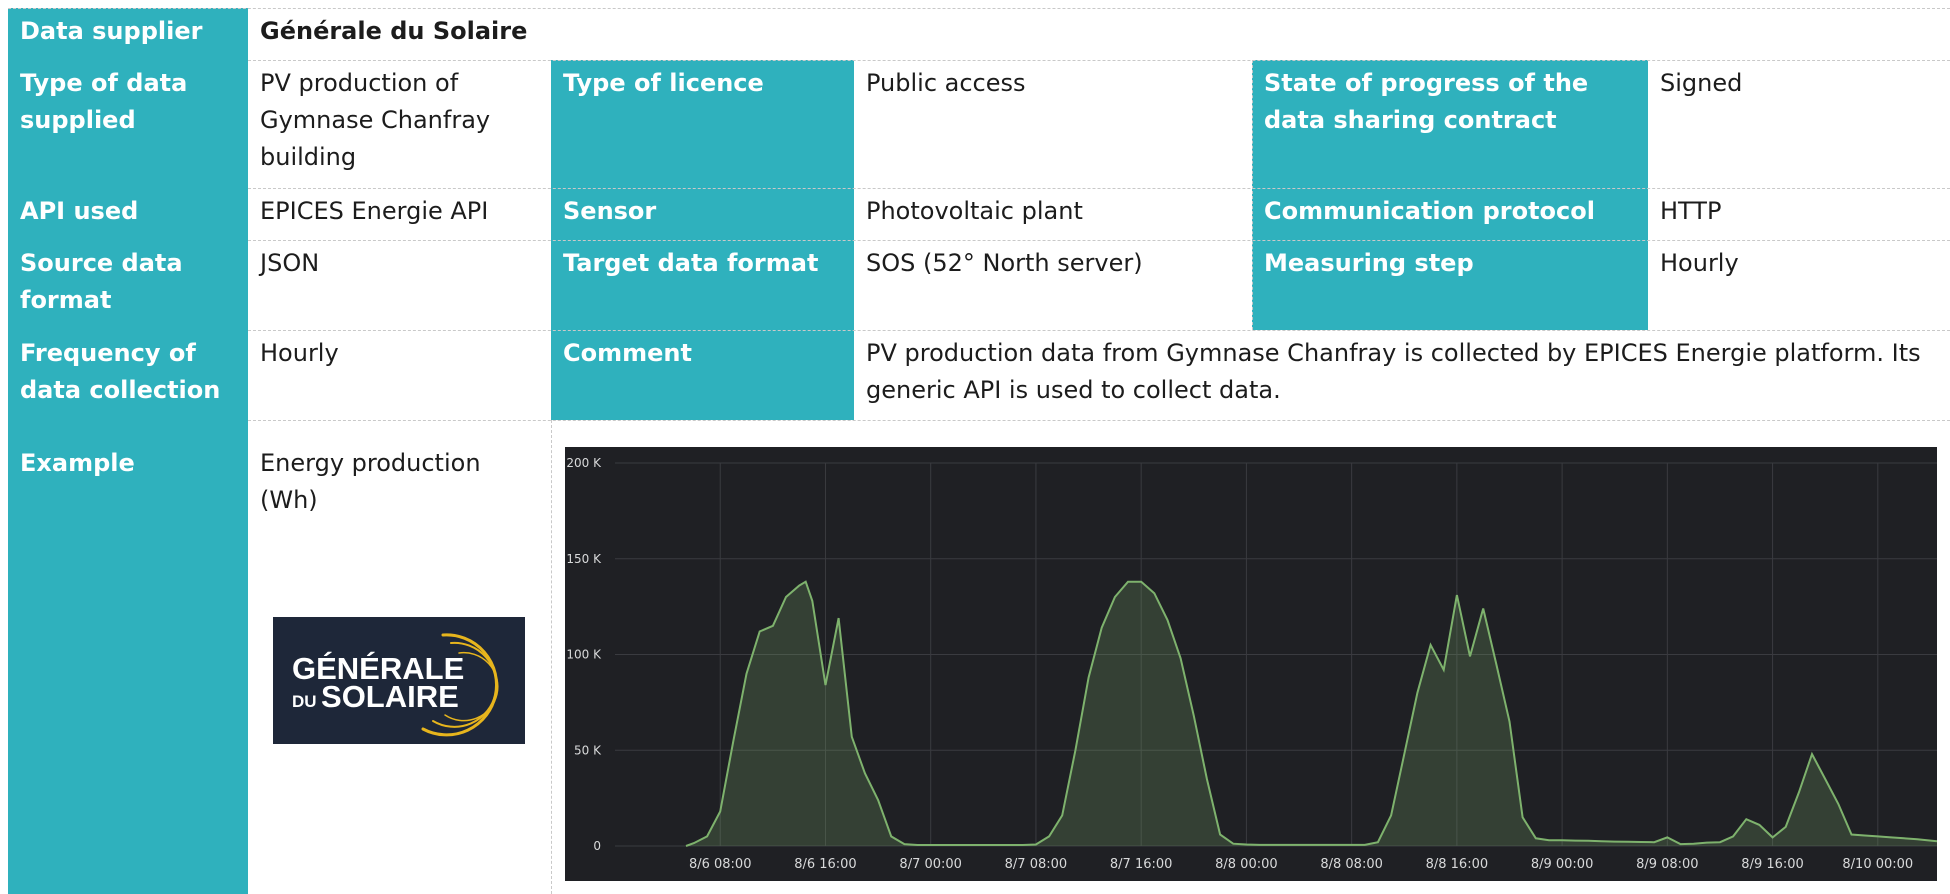 This screenshot has height=894, width=1950. What do you see at coordinates (588, 750) in the screenshot?
I see `y-tick-label: 50 K` at bounding box center [588, 750].